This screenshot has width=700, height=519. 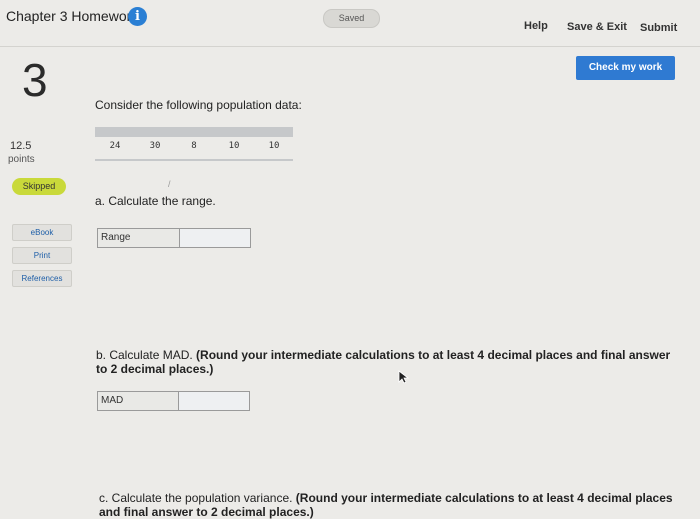 What do you see at coordinates (197, 498) in the screenshot?
I see `part-c-text: c. Calculate the population variance.` at bounding box center [197, 498].